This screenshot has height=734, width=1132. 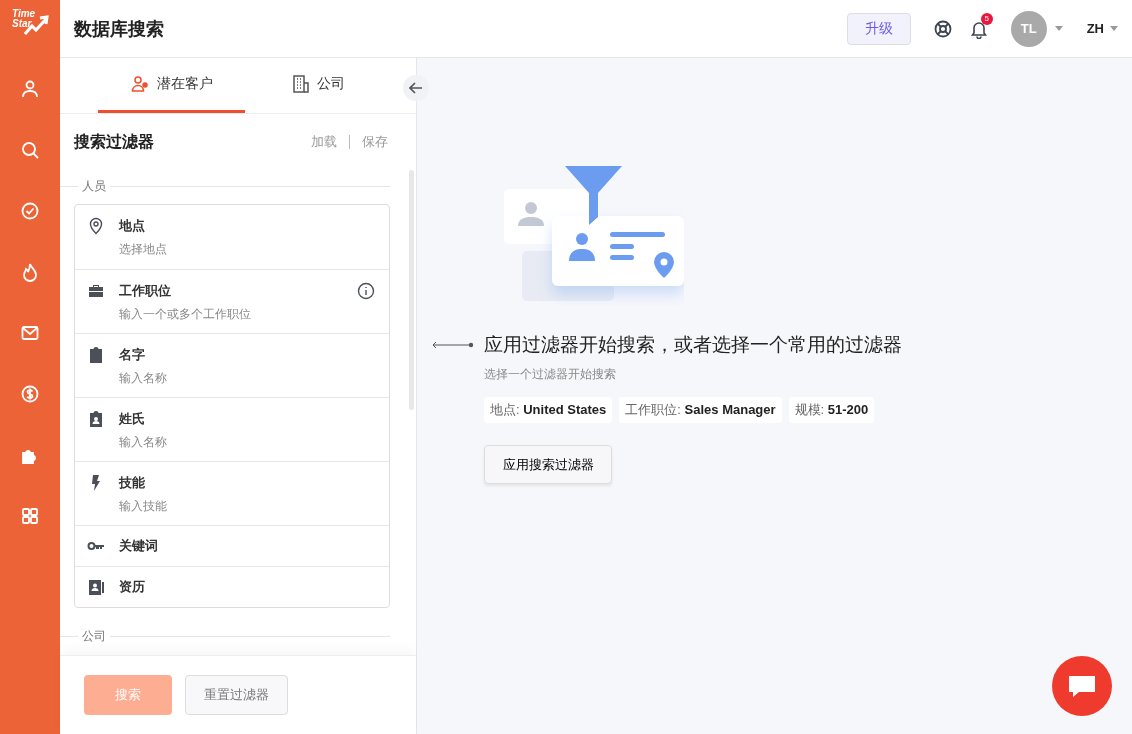 I want to click on empty-state-subheading: 选择一个过滤器开始搜索, so click(x=550, y=374).